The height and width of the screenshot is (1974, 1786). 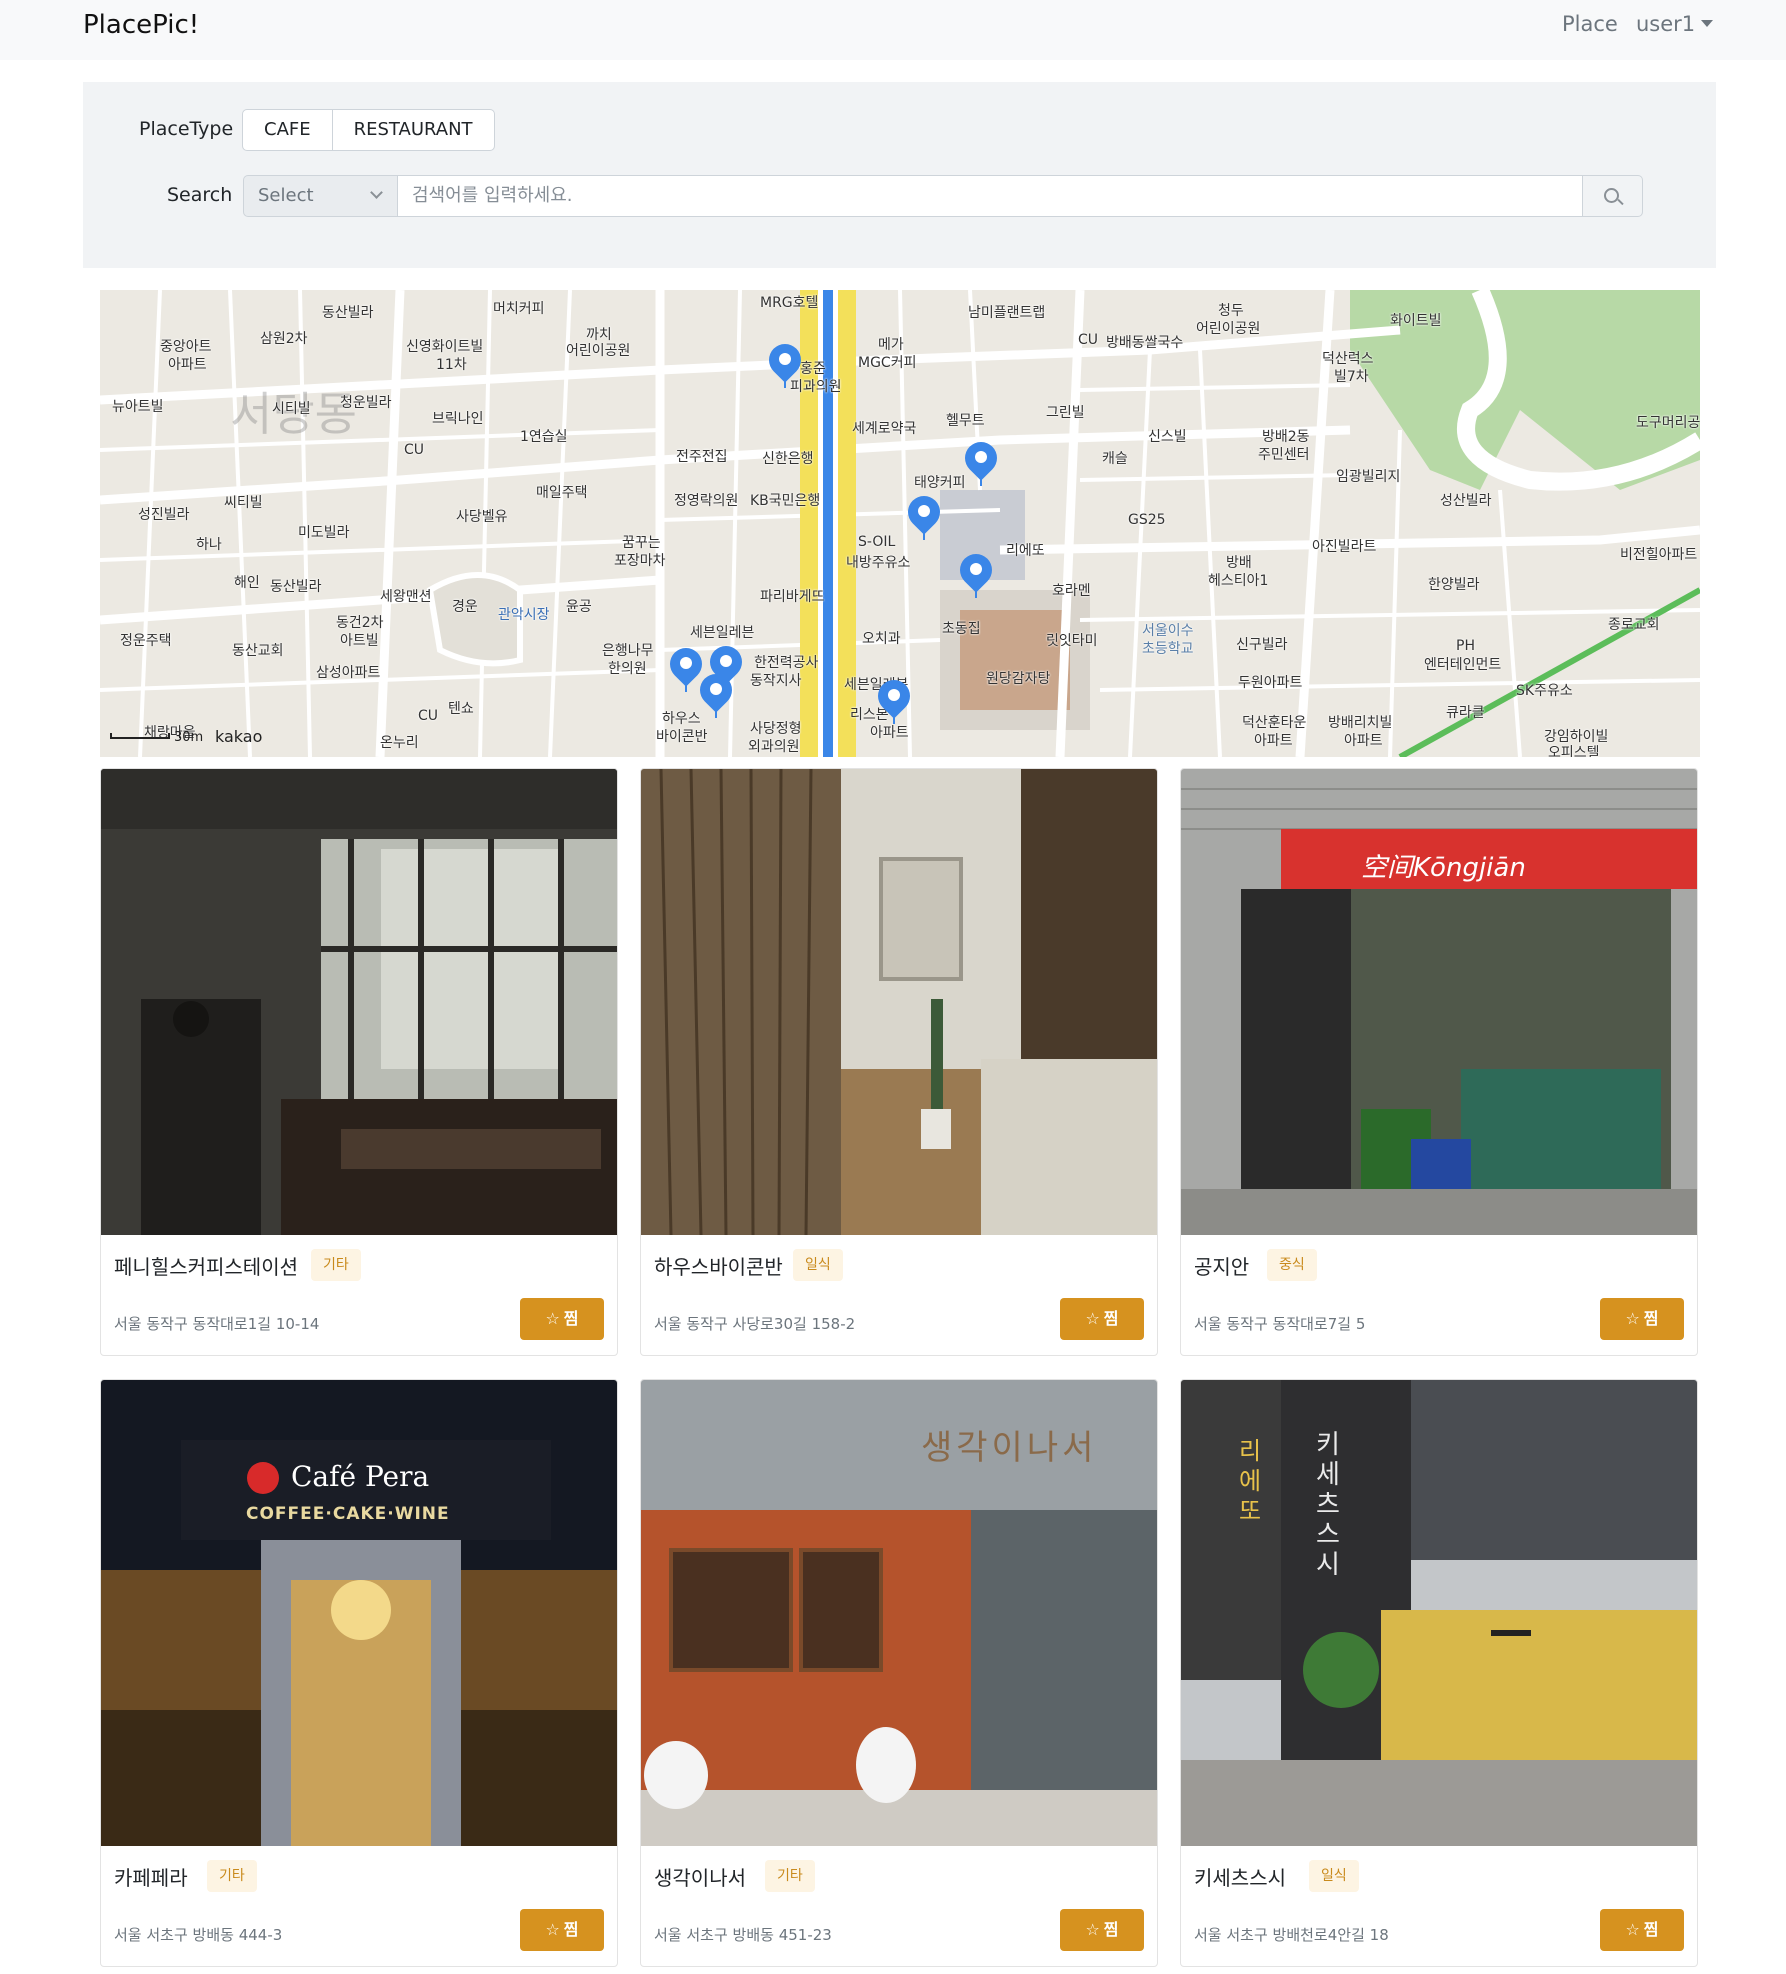 What do you see at coordinates (743, 1935) in the screenshot?
I see `place-address: 서울 서초구 방배동 451-23` at bounding box center [743, 1935].